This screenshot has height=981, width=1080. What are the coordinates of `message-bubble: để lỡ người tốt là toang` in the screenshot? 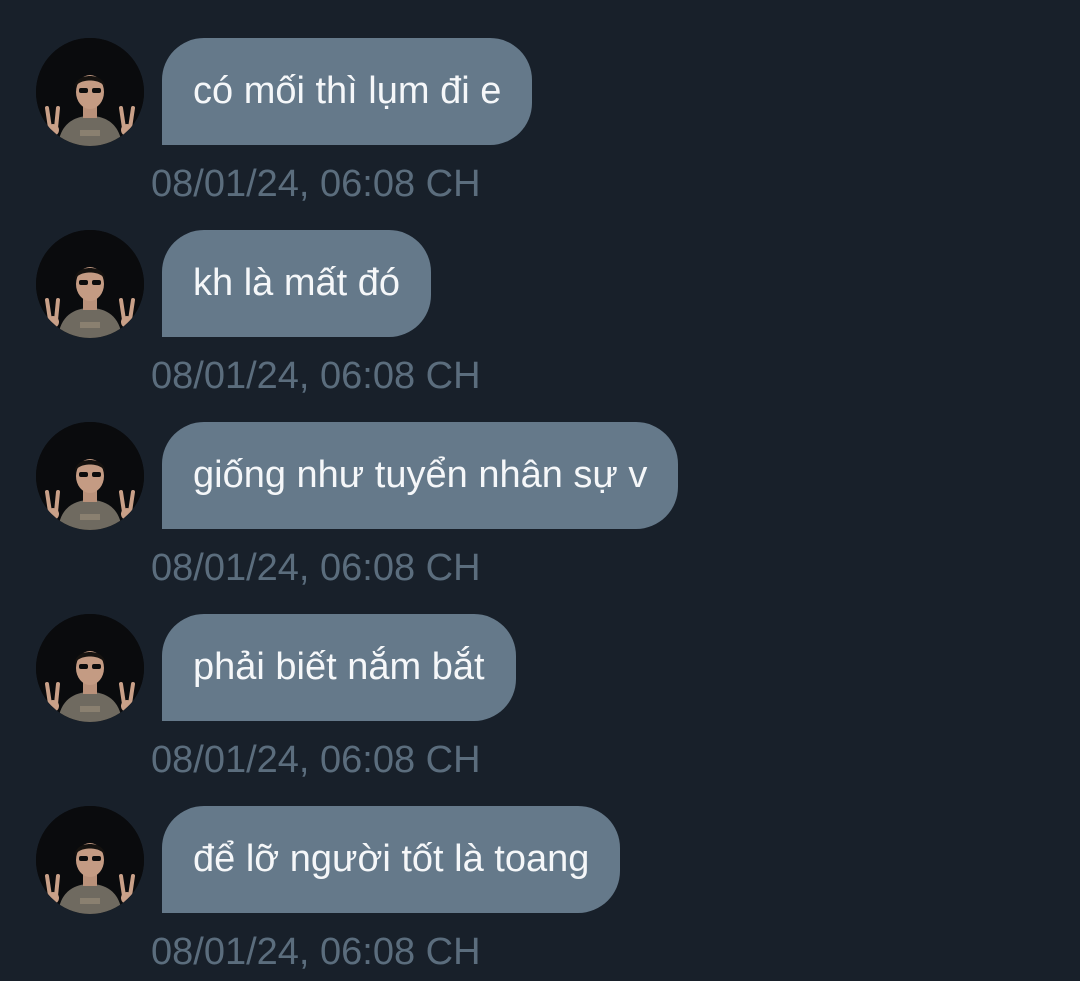 It's located at (391, 859).